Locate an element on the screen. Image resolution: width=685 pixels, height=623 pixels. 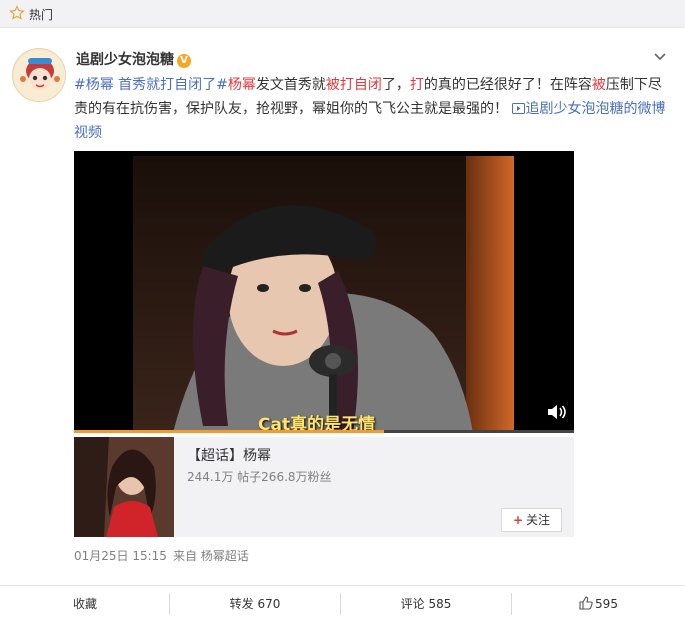
topic-card-portrait is located at coordinates (124, 487).